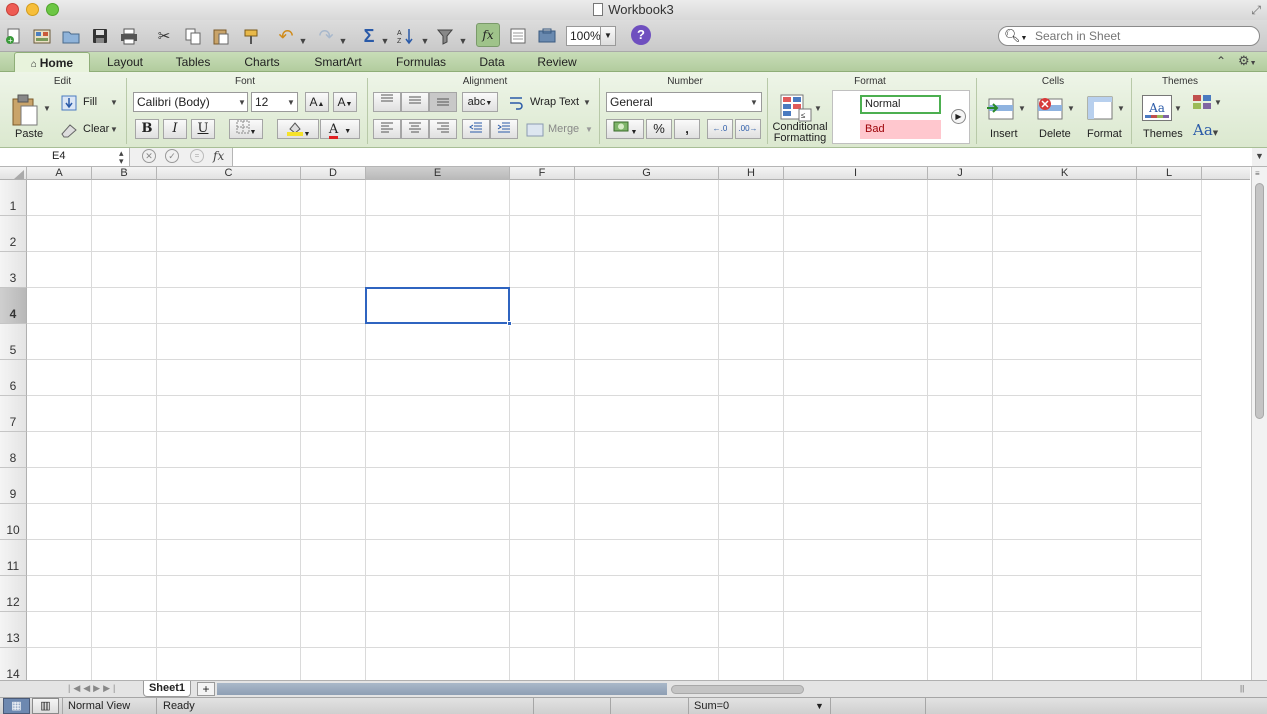 This screenshot has height=714, width=1267. What do you see at coordinates (589, 129) in the screenshot?
I see `merge-dropdown-icon: ▼` at bounding box center [589, 129].